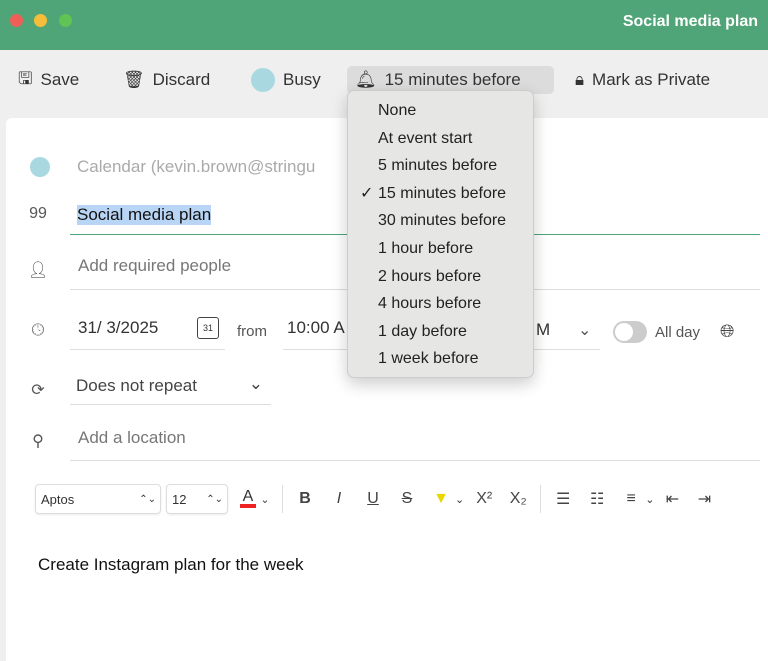  I want to click on menu-item-30-minutes: 30 minutes before, so click(440, 221).